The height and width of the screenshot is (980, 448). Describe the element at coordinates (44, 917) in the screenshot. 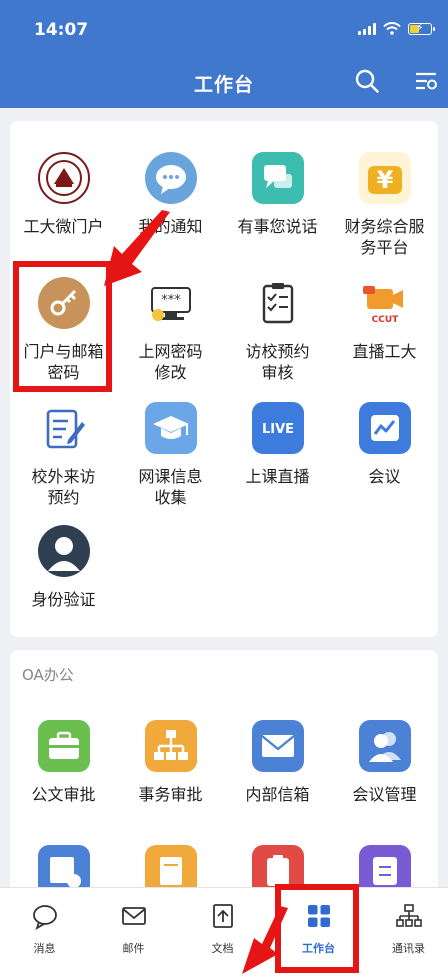

I see `message-icon` at that location.